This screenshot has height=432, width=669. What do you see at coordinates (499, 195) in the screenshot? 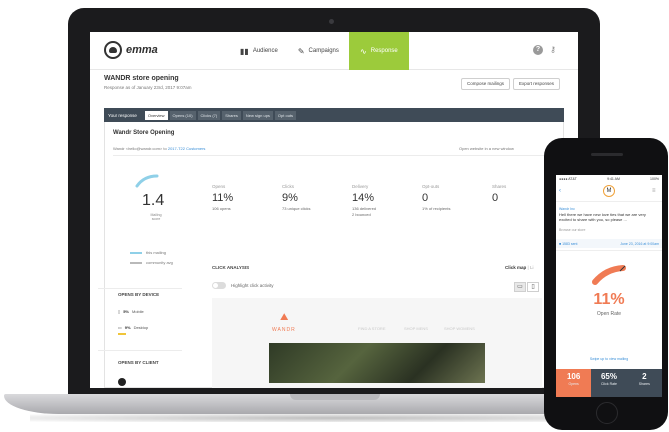
I see `metric-shares: Shares 0` at bounding box center [499, 195].